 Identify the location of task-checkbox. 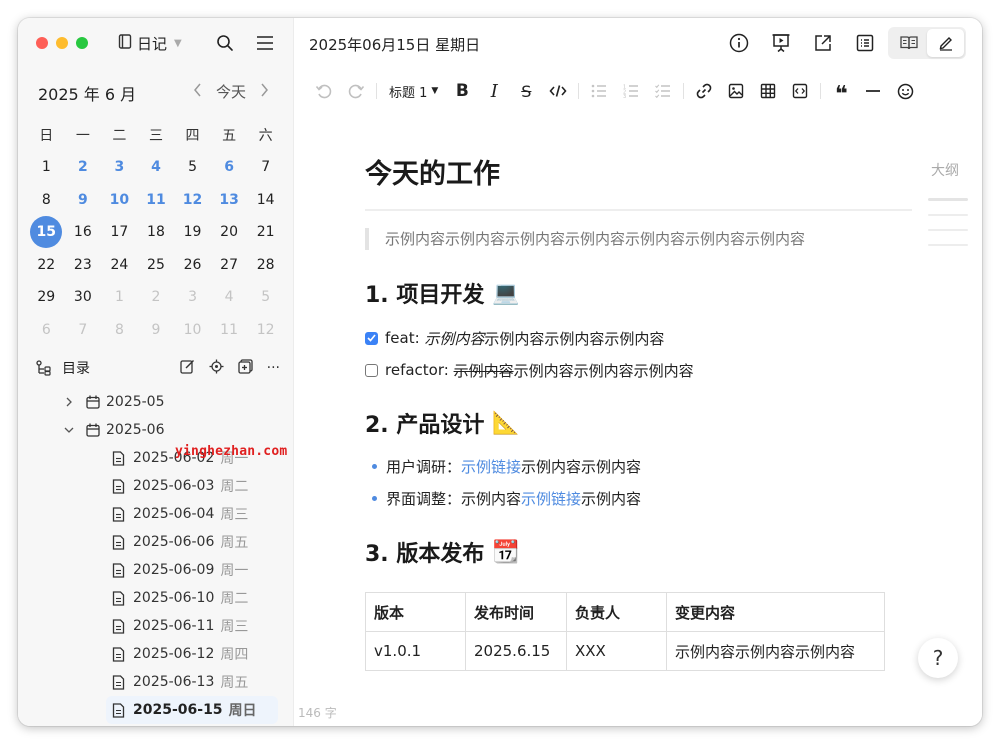
(371, 370).